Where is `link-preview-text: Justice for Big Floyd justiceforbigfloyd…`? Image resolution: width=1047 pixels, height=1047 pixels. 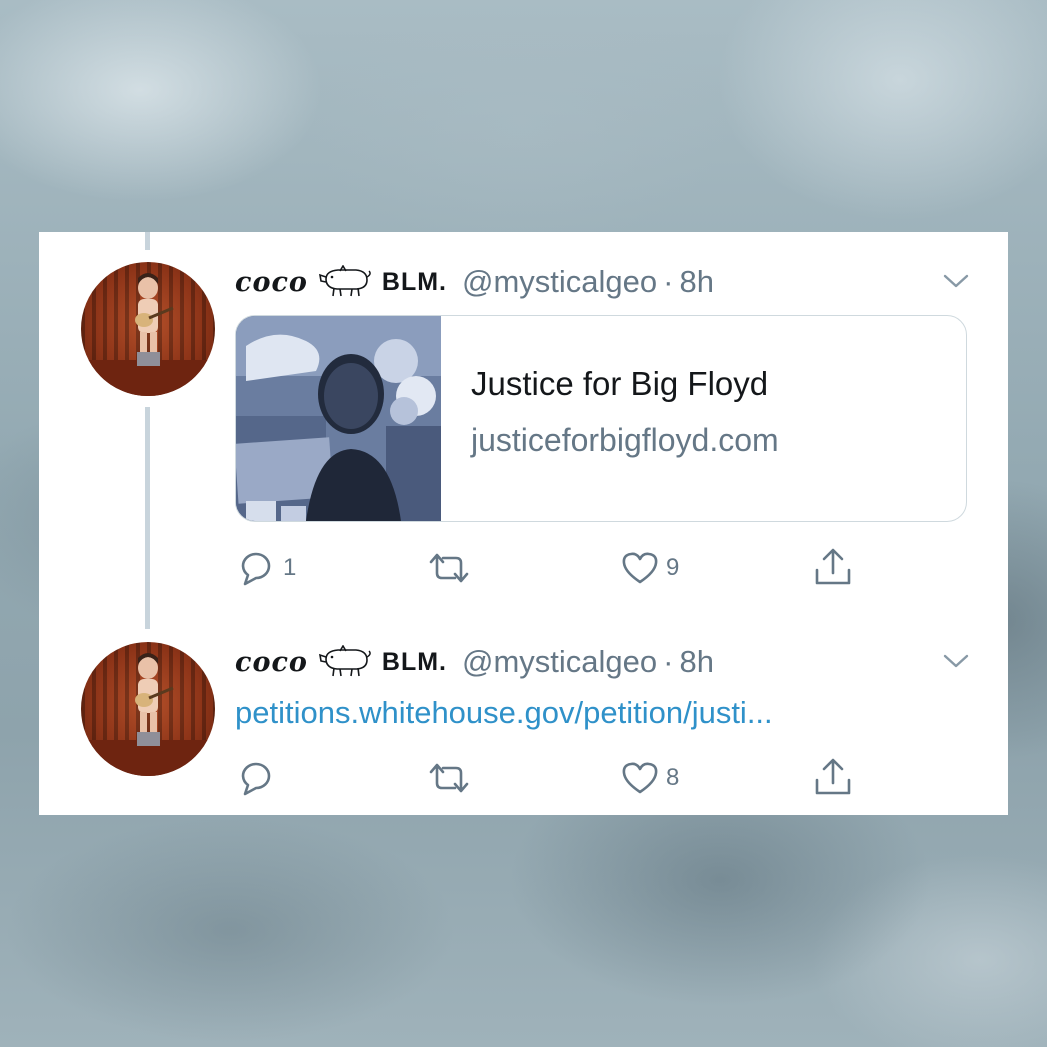
link-preview-text: Justice for Big Floyd justiceforbigfloyd… is located at coordinates (625, 412).